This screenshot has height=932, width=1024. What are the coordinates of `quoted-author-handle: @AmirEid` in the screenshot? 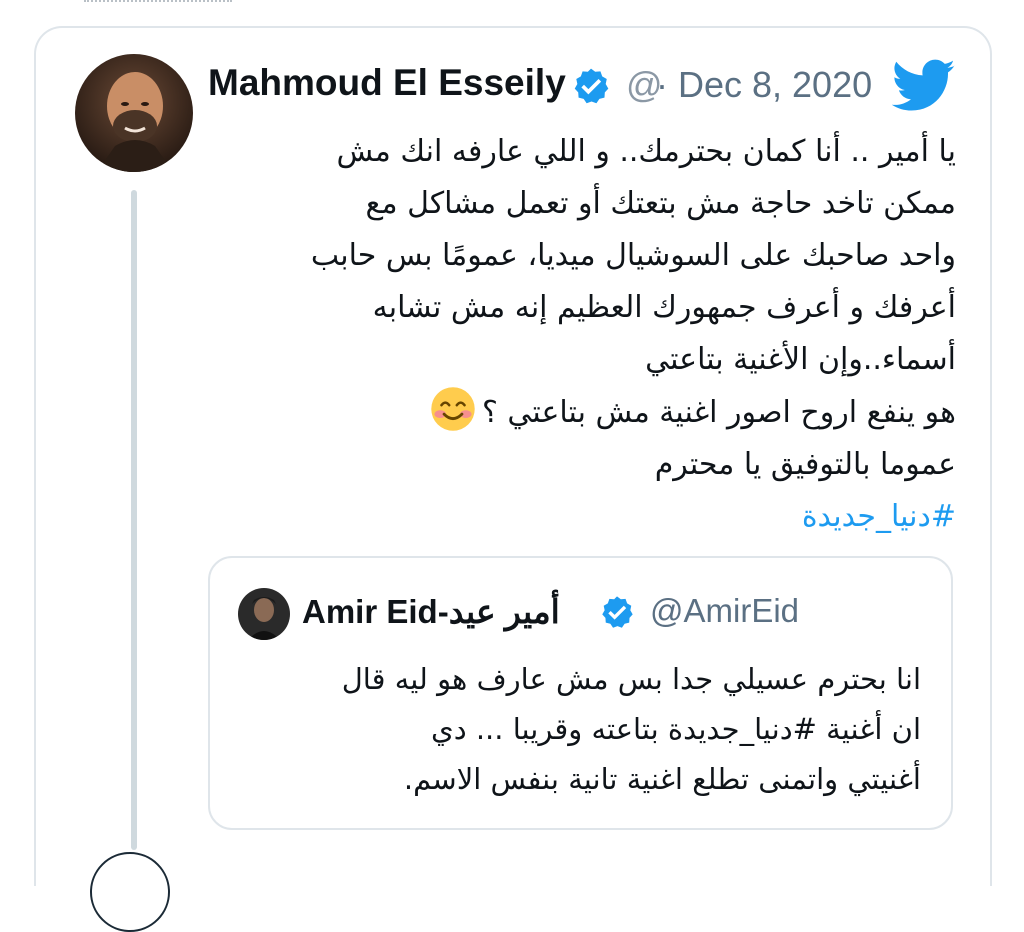 It's located at (724, 611).